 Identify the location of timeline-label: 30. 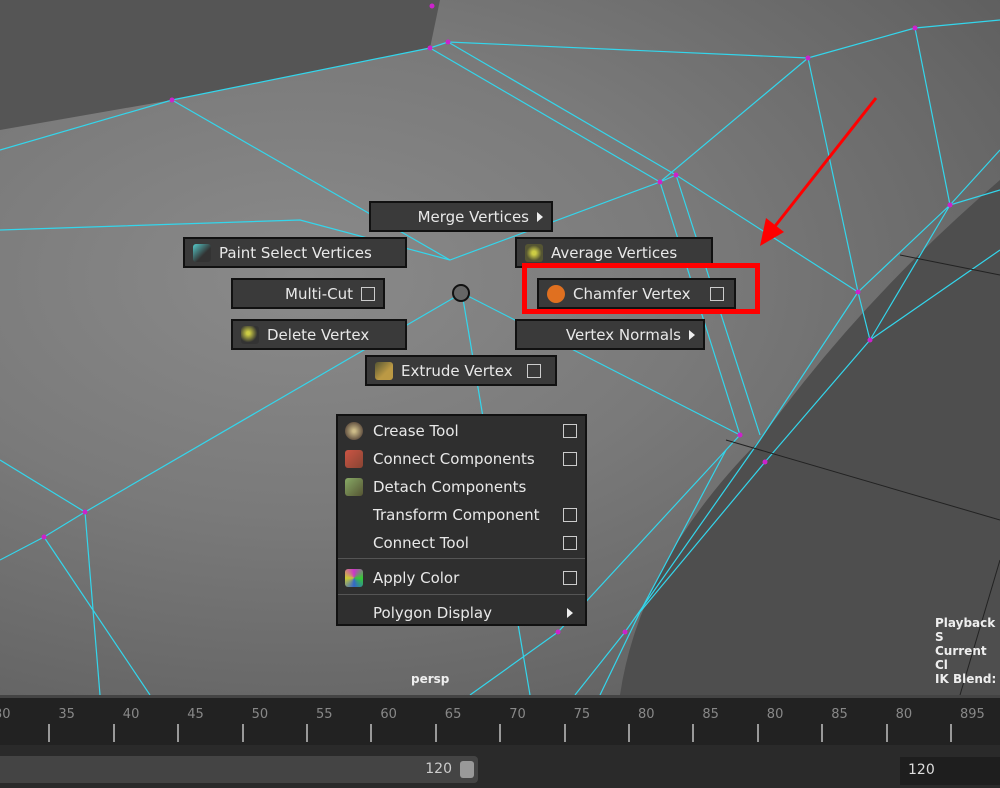
(5, 714).